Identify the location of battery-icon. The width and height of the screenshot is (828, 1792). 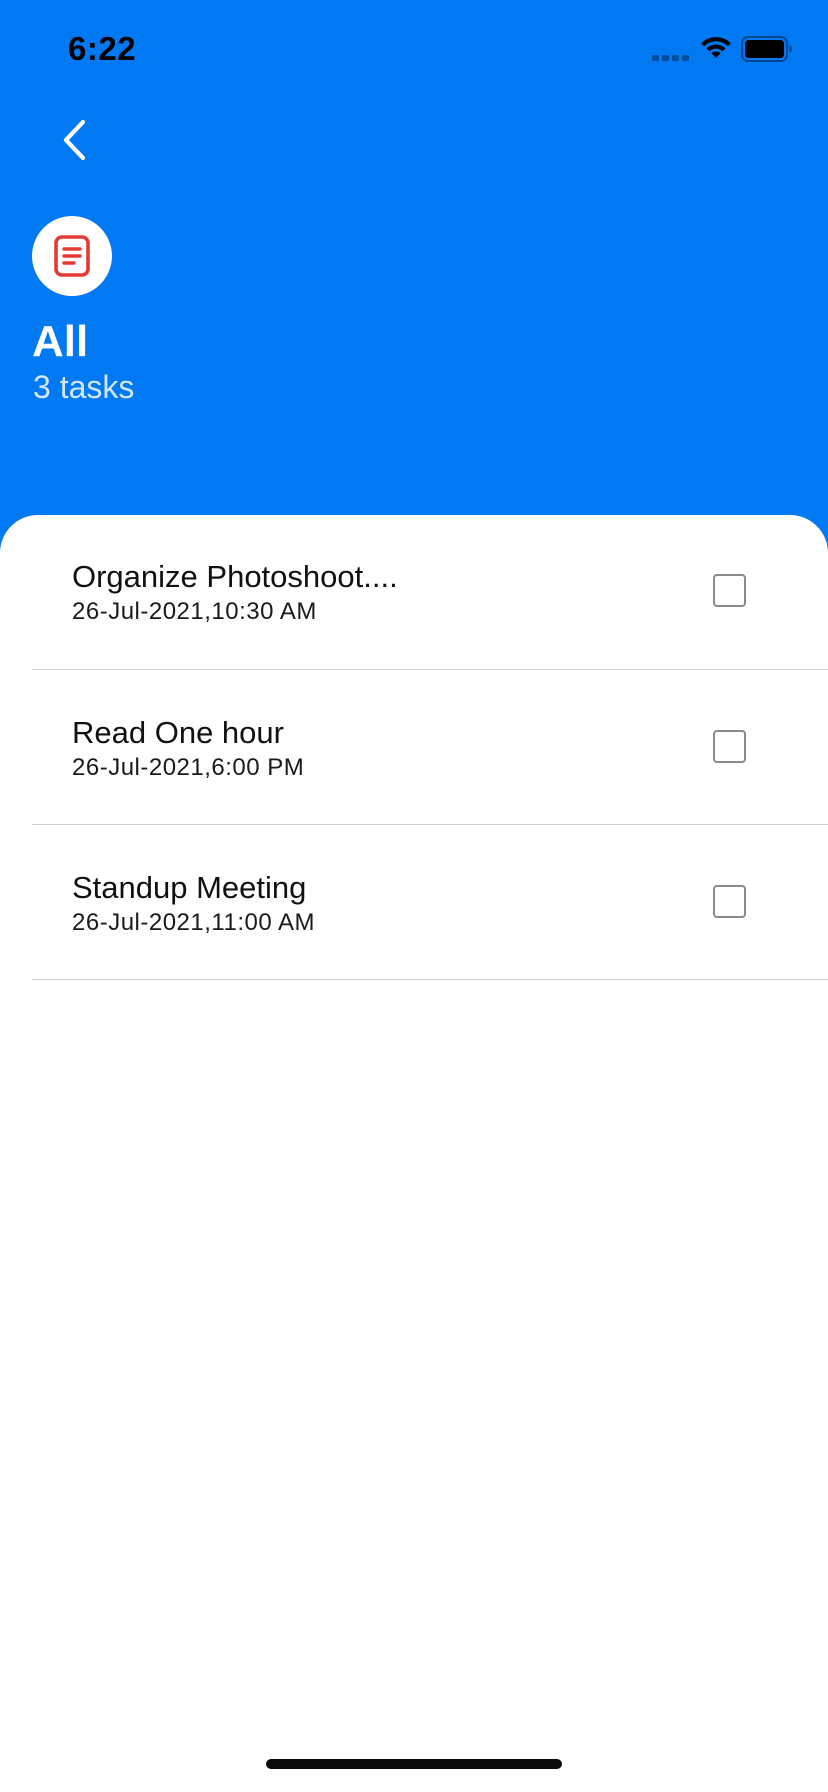
(766, 49).